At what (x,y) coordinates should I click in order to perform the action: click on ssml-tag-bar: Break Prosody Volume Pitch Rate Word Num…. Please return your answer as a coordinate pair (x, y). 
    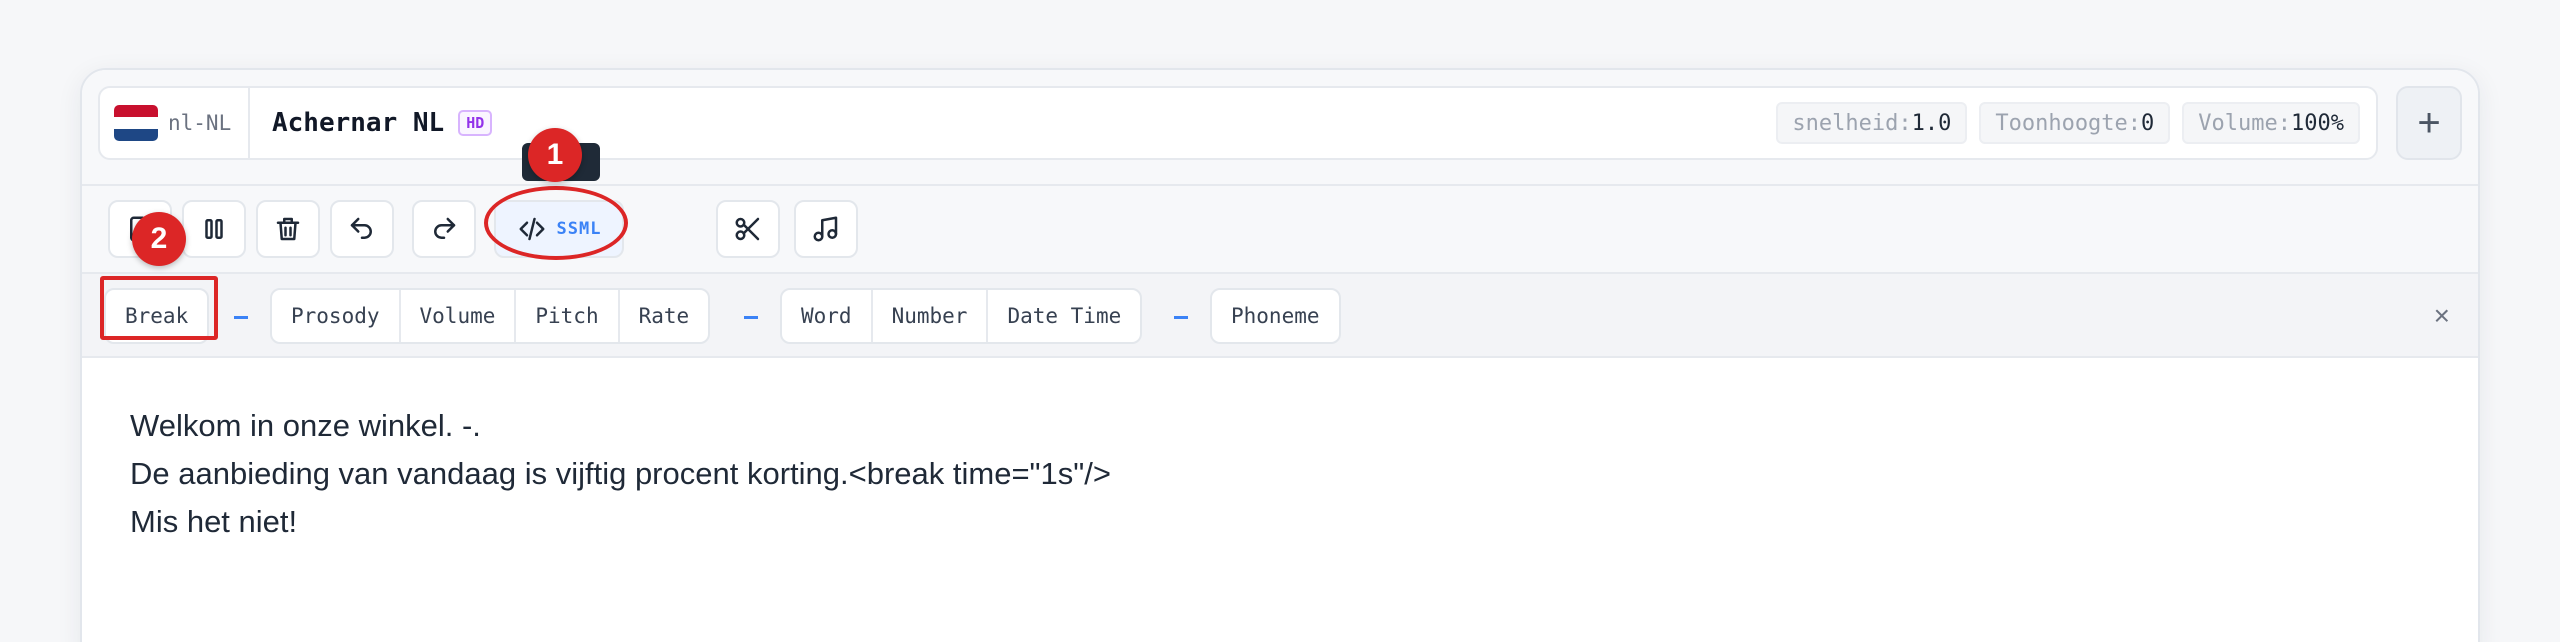
    Looking at the image, I should click on (1280, 315).